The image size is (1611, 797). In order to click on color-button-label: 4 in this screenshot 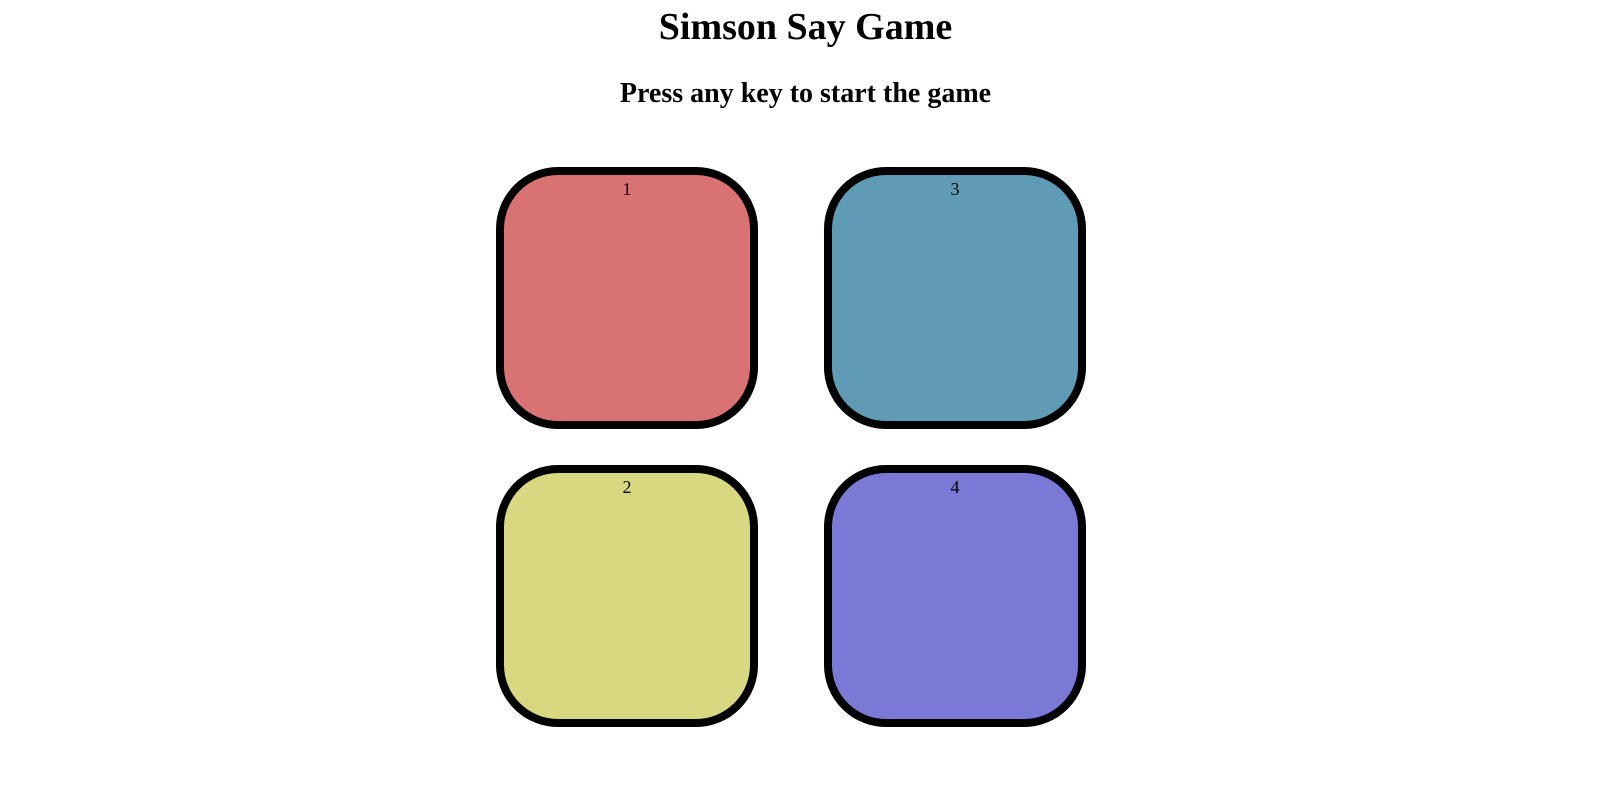, I will do `click(955, 487)`.